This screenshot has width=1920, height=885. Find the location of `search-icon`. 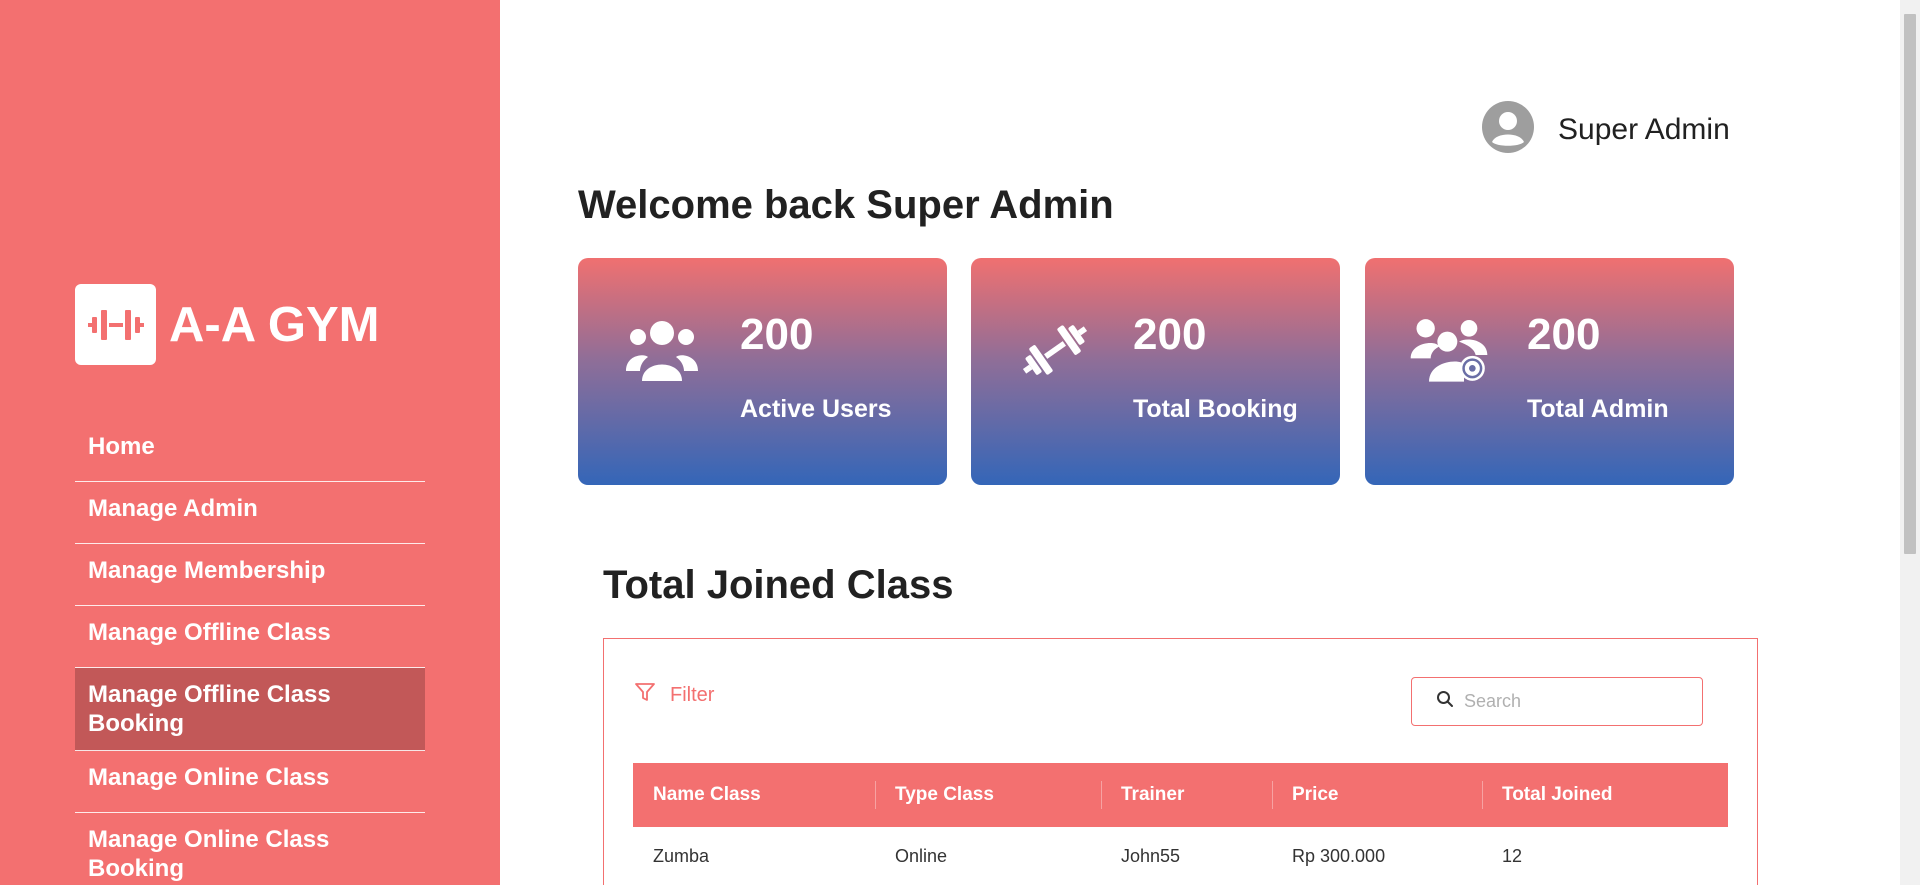

search-icon is located at coordinates (1445, 701).